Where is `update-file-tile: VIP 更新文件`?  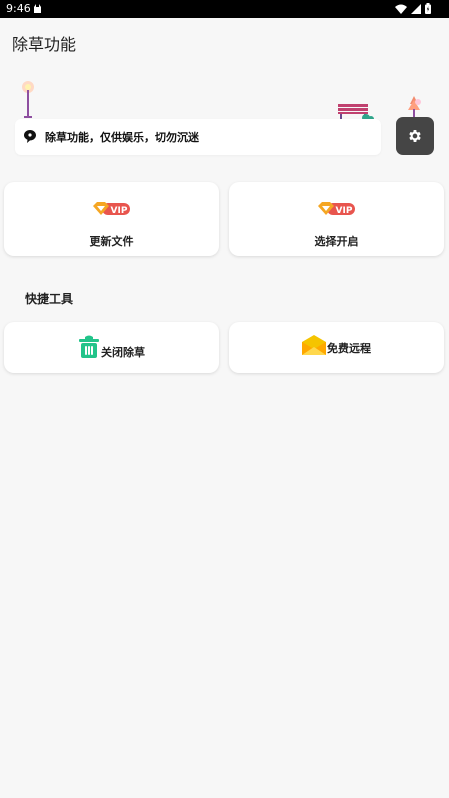
update-file-tile: VIP 更新文件 is located at coordinates (111, 219).